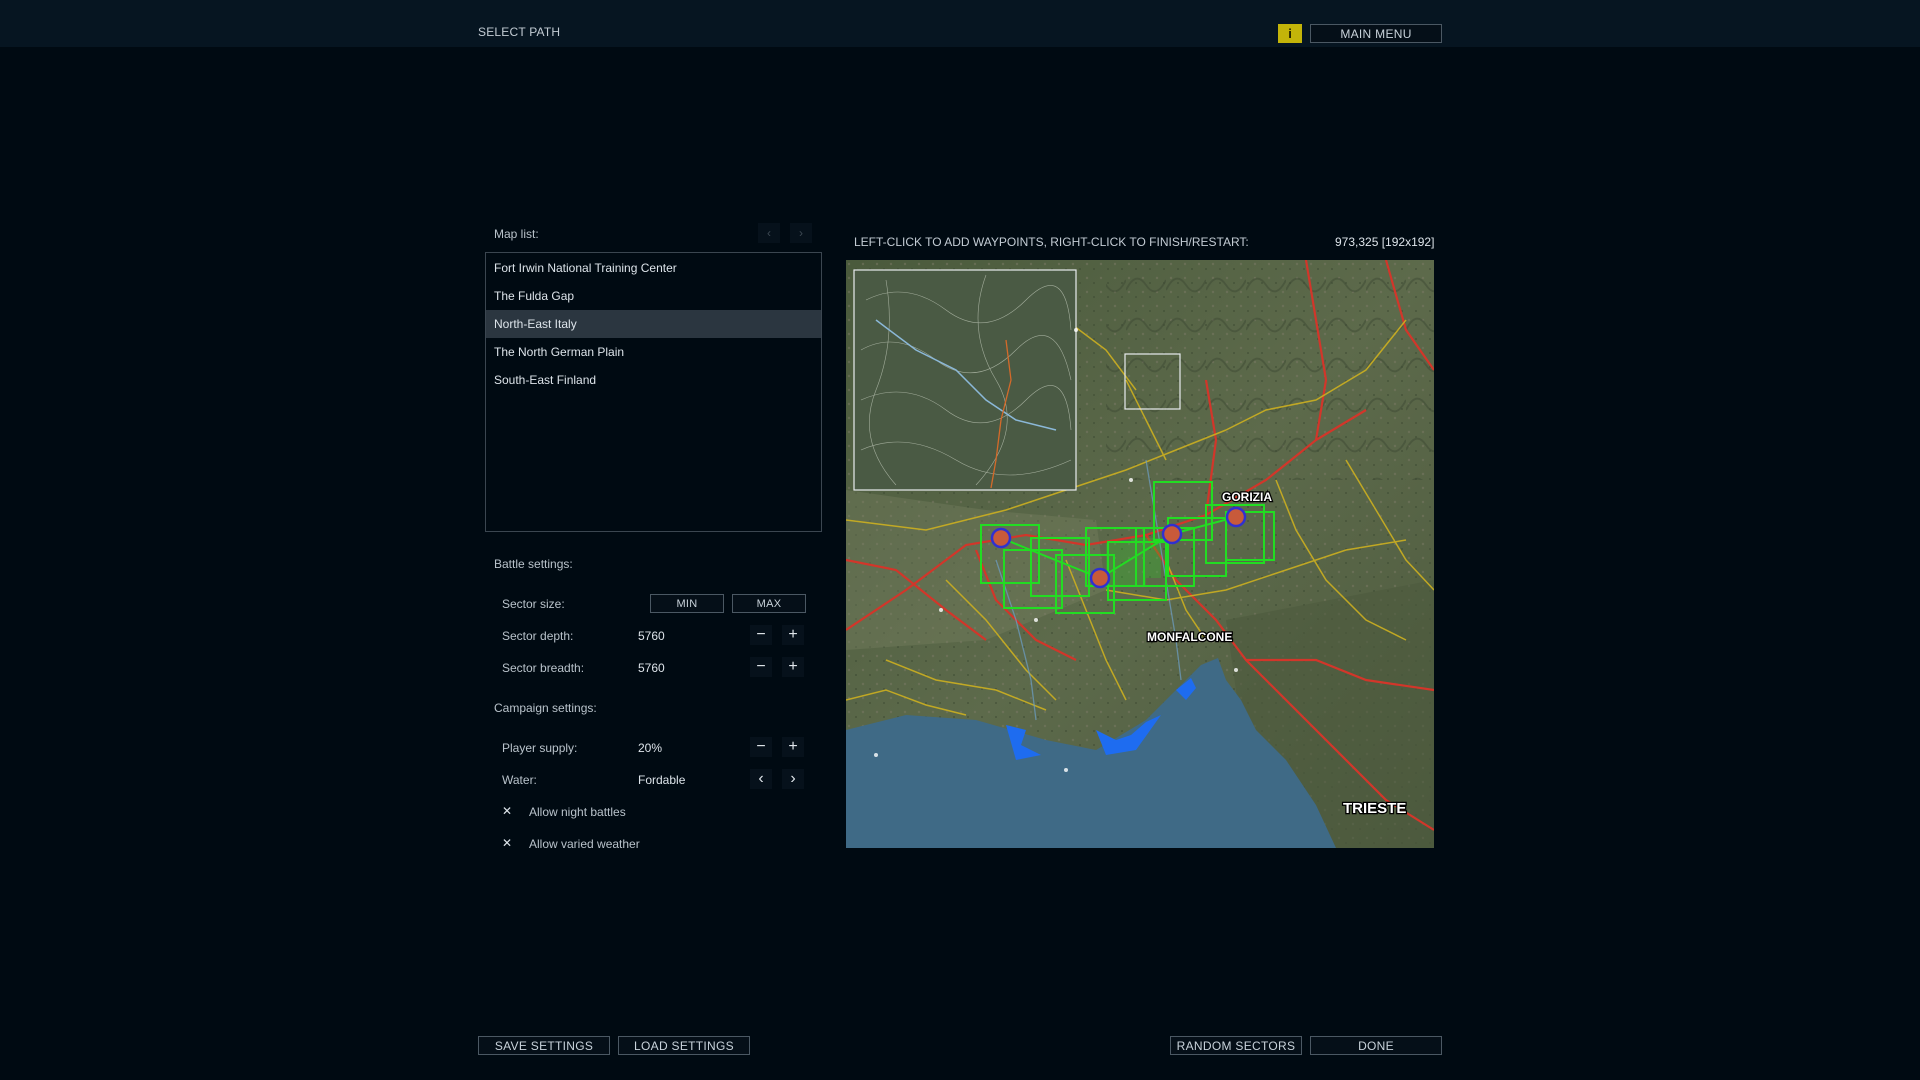 The width and height of the screenshot is (1920, 1080). Describe the element at coordinates (761, 667) in the screenshot. I see `sector-breadth-decrease-button: −` at that location.